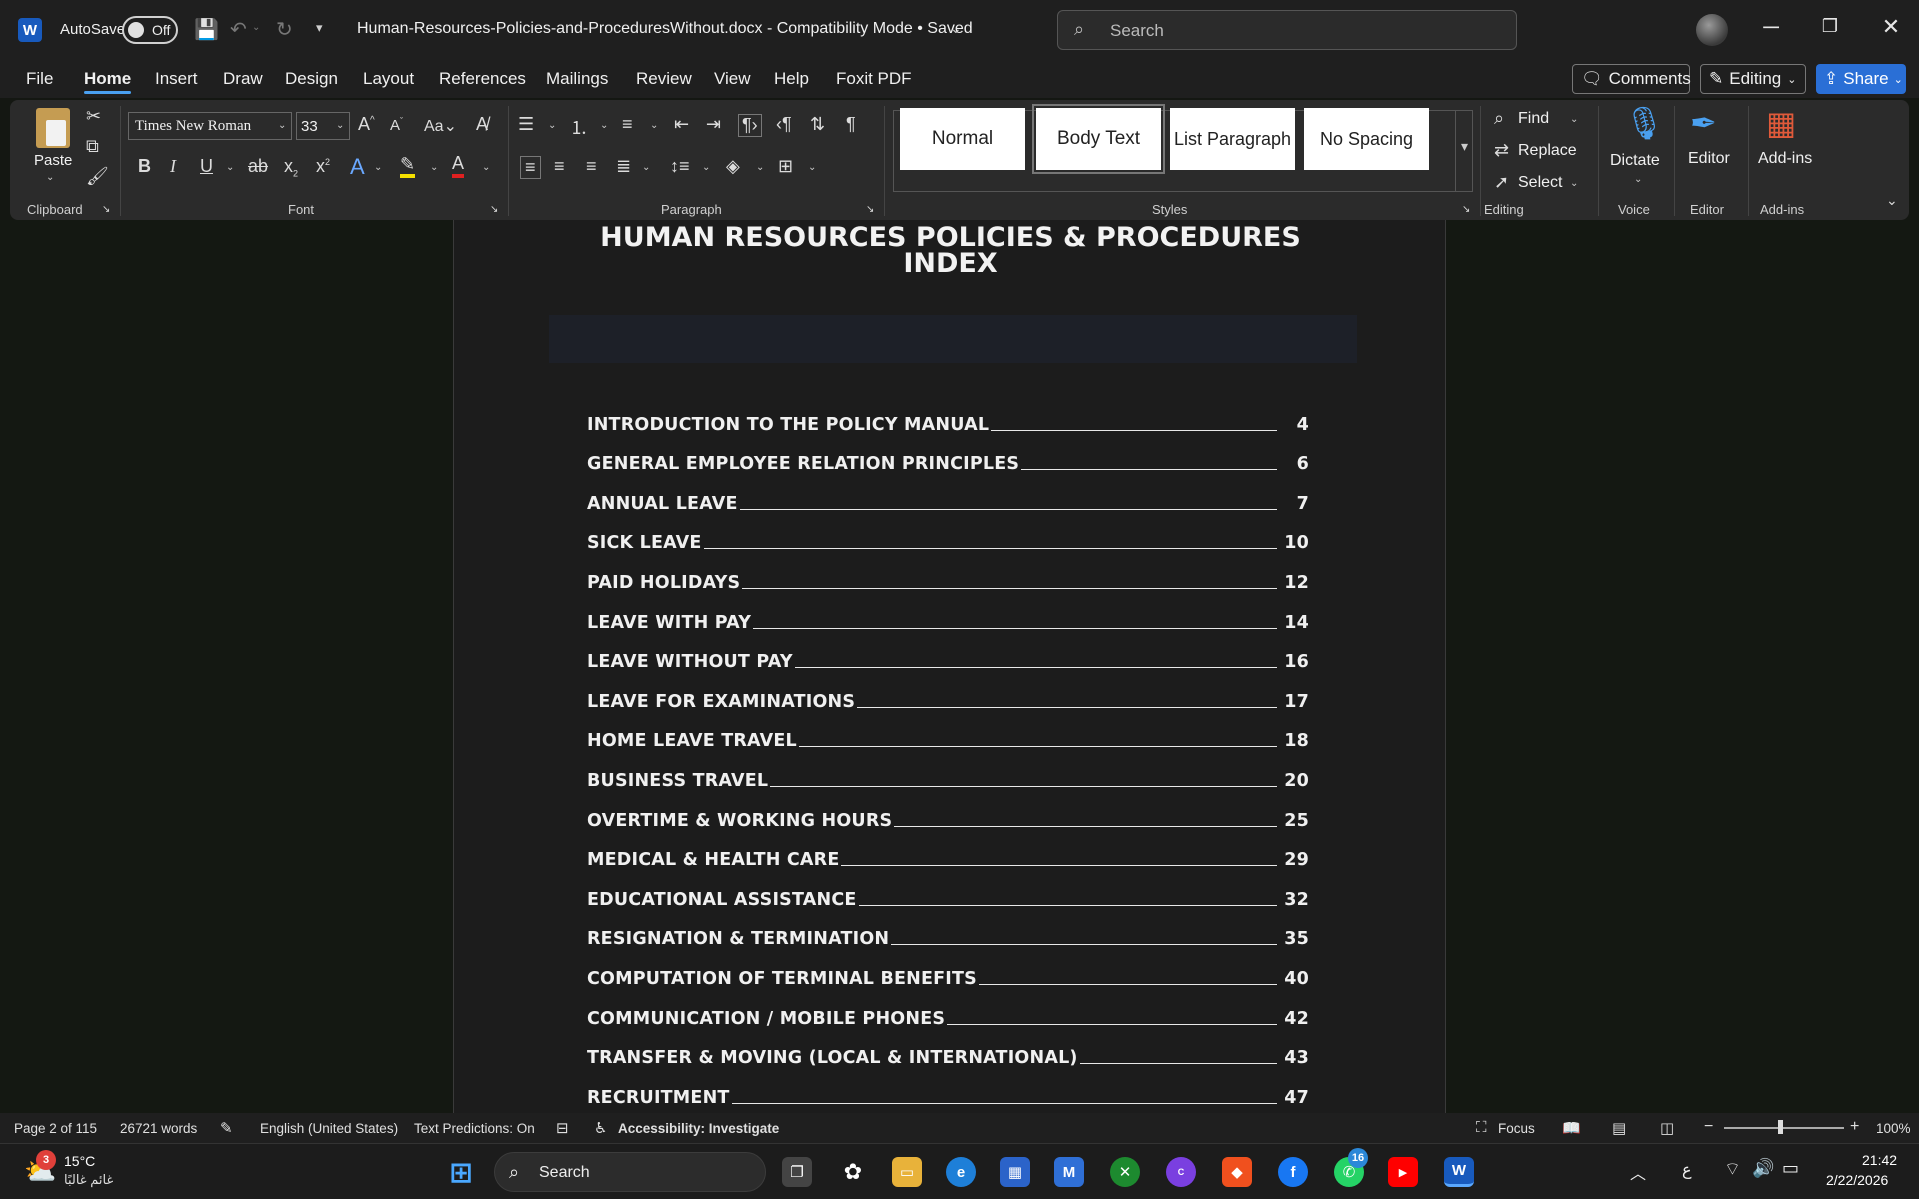  Describe the element at coordinates (1574, 119) in the screenshot. I see `find-chevron-icon: ⌄` at that location.